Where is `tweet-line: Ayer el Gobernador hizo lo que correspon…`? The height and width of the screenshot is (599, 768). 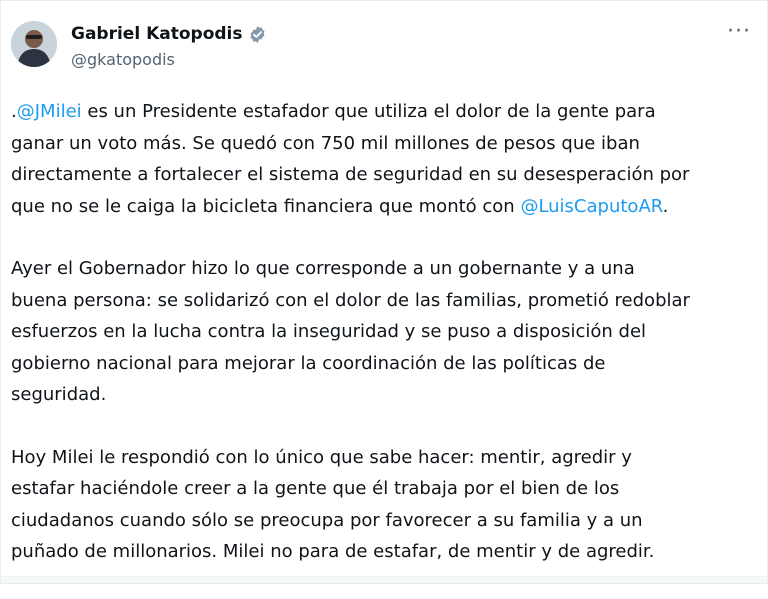 tweet-line: Ayer el Gobernador hizo lo que correspon… is located at coordinates (381, 269).